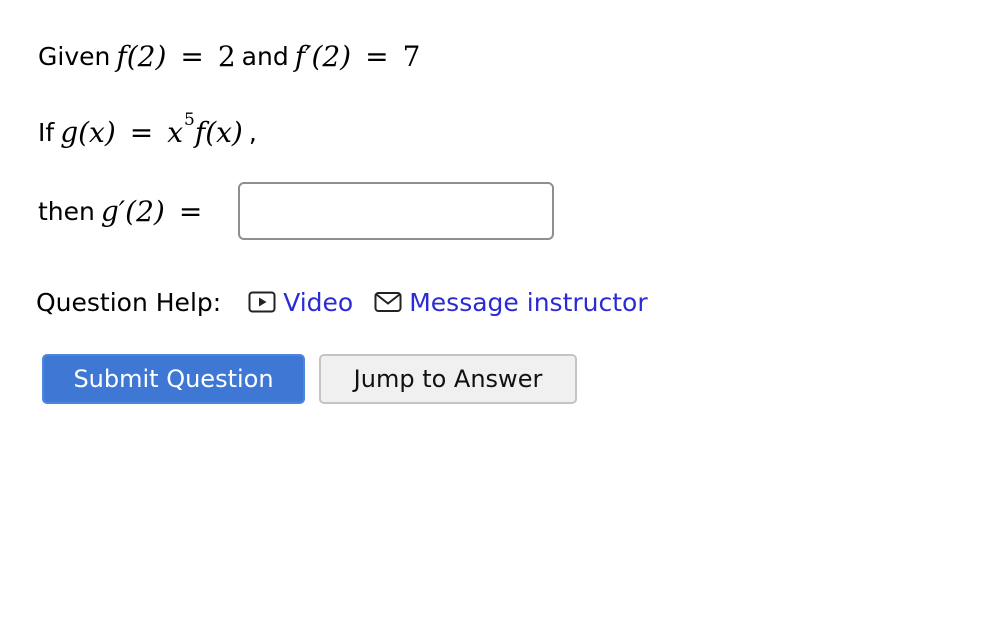  What do you see at coordinates (262, 302) in the screenshot?
I see `video-play-icon` at bounding box center [262, 302].